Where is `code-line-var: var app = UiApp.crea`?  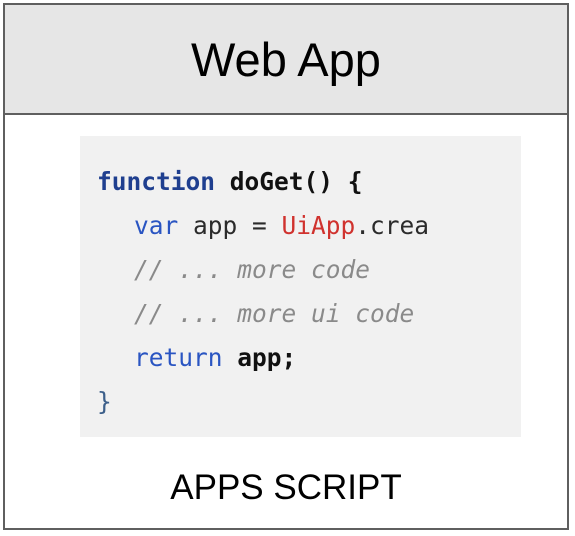
code-line-var: var app = UiApp.crea is located at coordinates (300, 226).